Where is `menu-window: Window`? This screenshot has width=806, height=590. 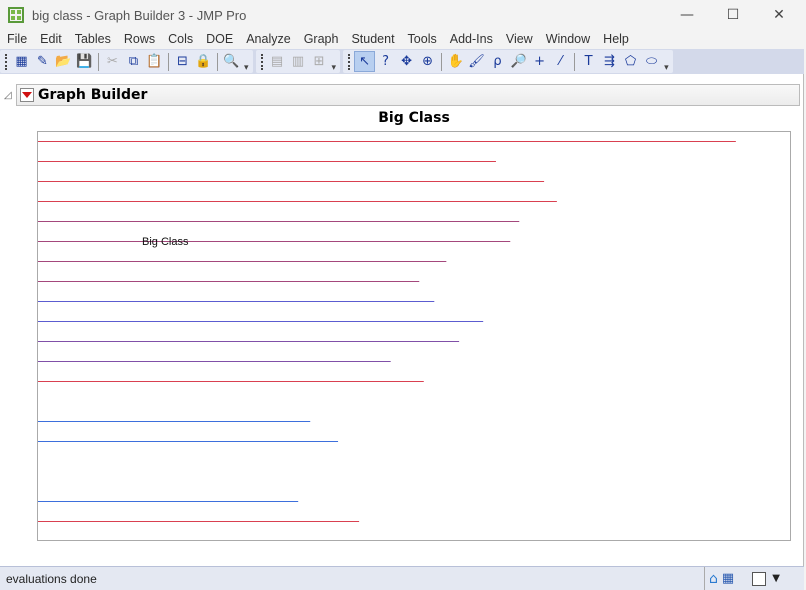
menu-window: Window is located at coordinates (567, 39).